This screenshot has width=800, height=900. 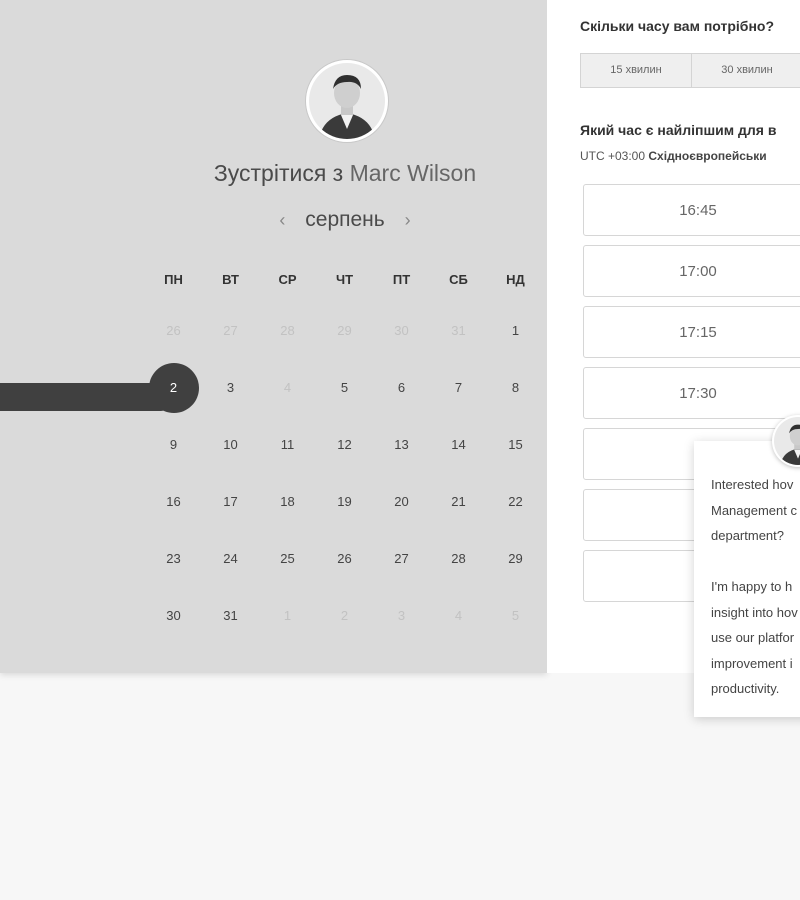 What do you see at coordinates (515, 388) in the screenshot?
I see `calendar-day: 8` at bounding box center [515, 388].